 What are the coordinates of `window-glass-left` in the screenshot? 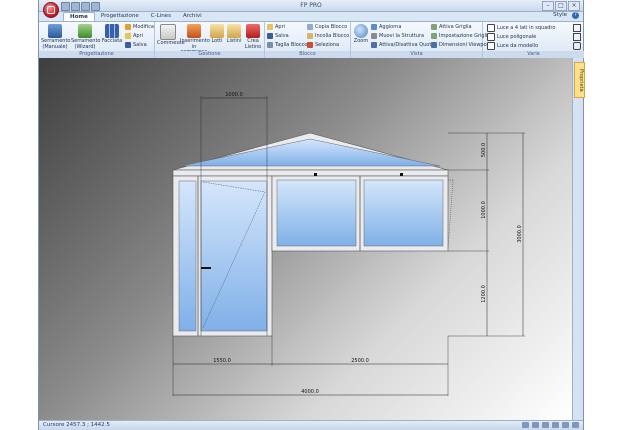 It's located at (316, 213).